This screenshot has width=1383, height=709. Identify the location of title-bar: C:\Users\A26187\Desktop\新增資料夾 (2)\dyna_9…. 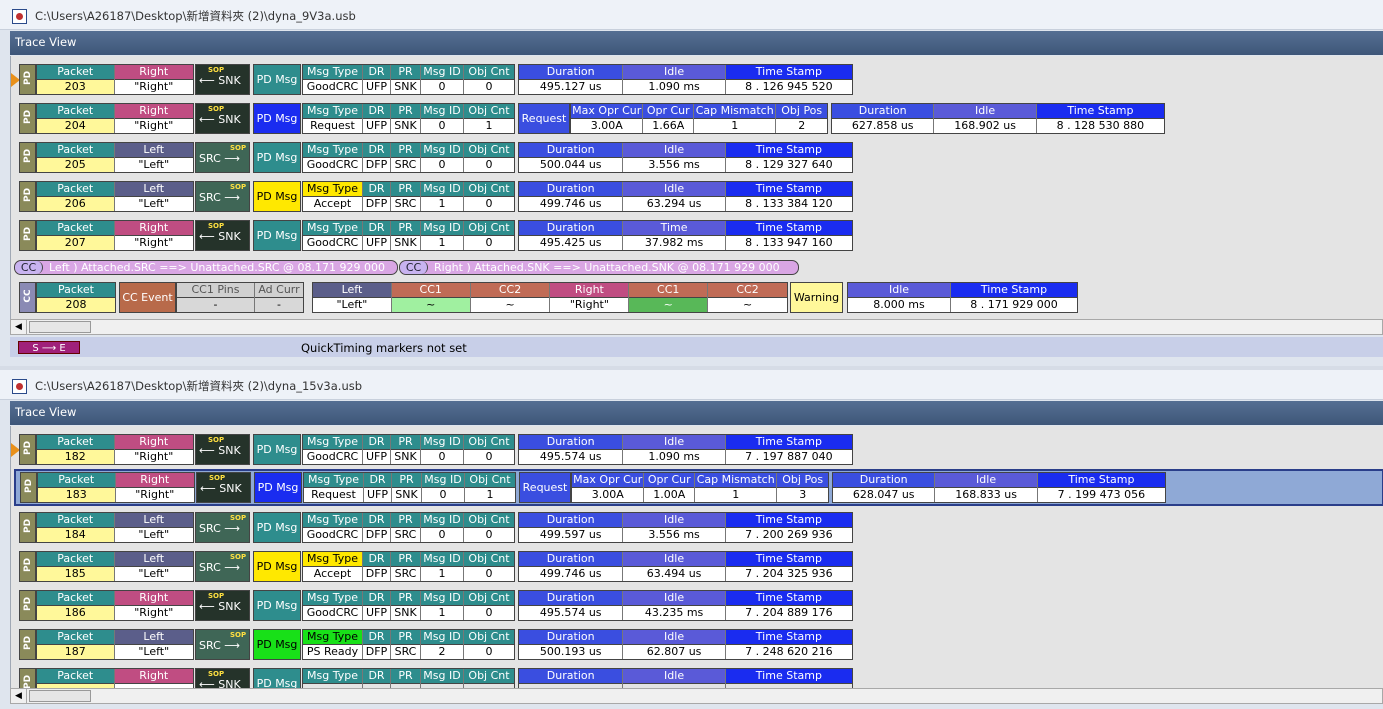
(691, 15).